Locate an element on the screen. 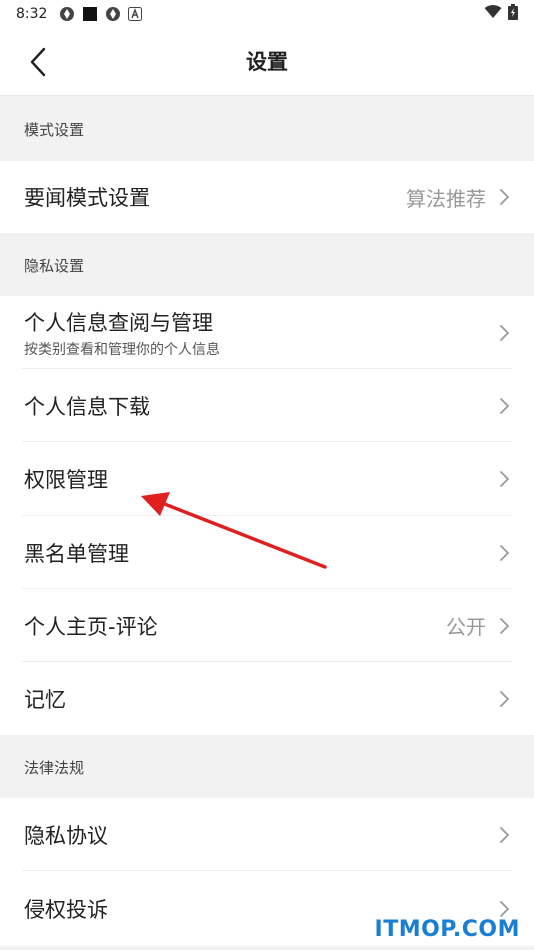 This screenshot has width=534, height=950. row-label: 记忆 is located at coordinates (45, 699).